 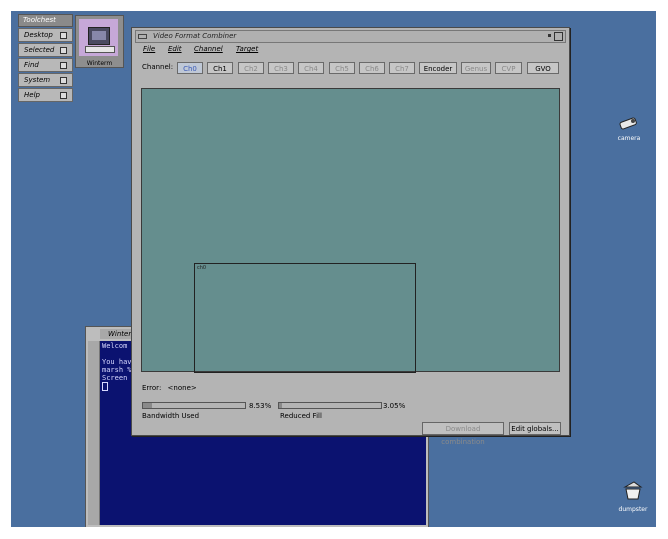 What do you see at coordinates (45, 65) in the screenshot?
I see `toolchest-item-find: Find` at bounding box center [45, 65].